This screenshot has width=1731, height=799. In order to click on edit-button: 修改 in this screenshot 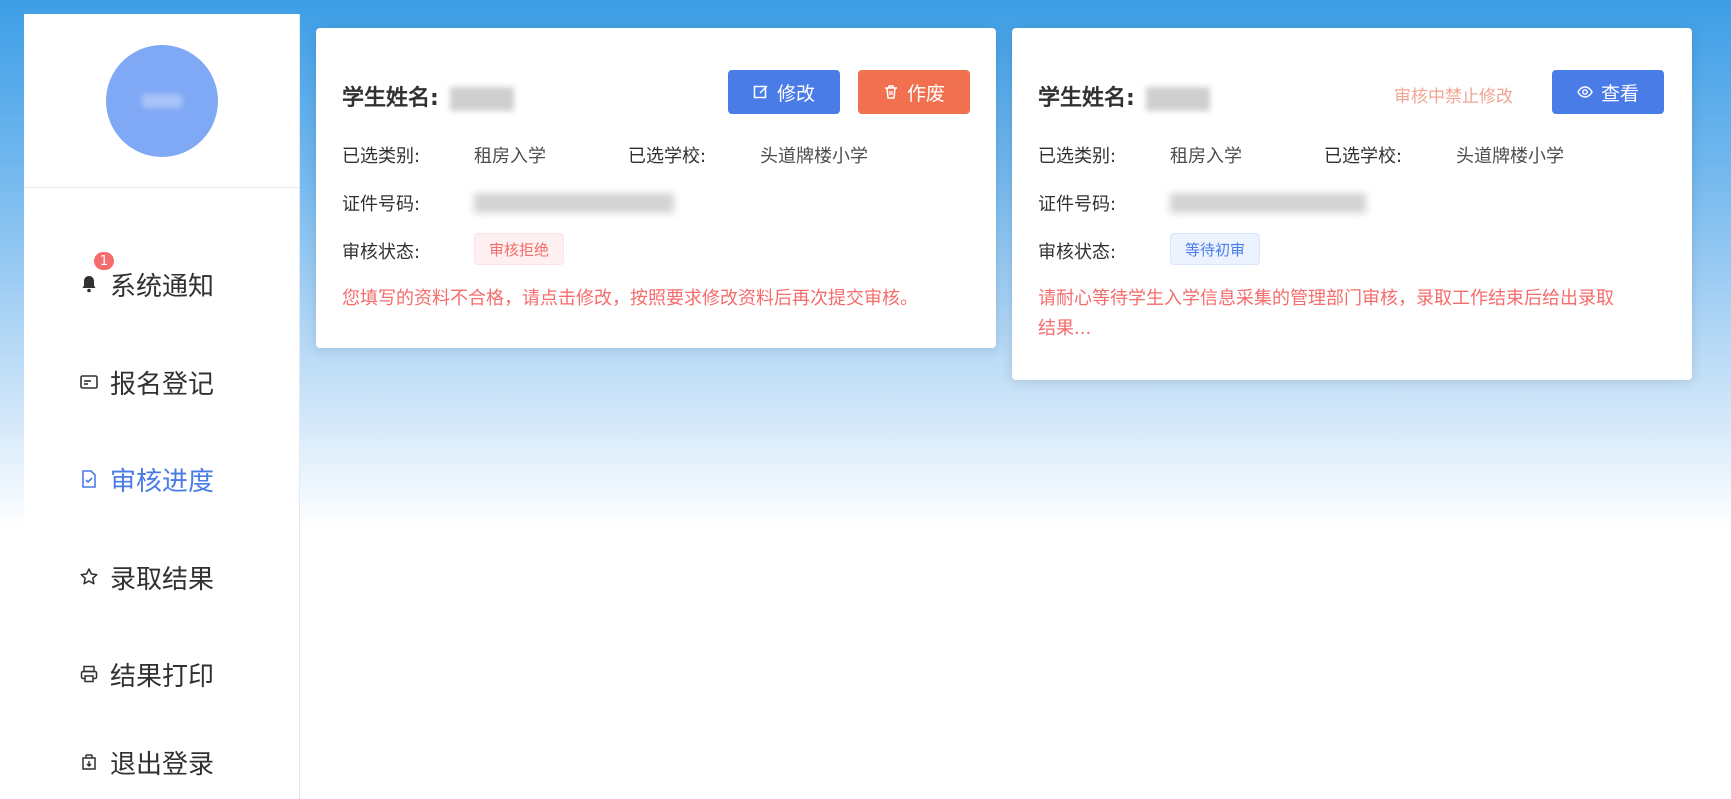, I will do `click(784, 92)`.